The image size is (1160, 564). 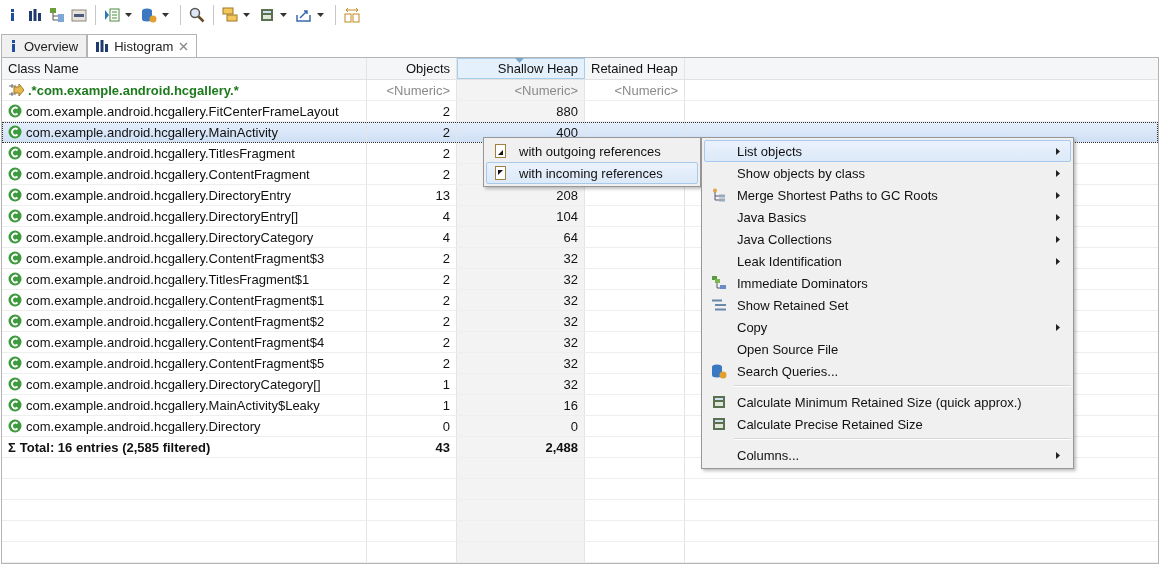 What do you see at coordinates (887, 349) in the screenshot?
I see `menu-item: Open Source File` at bounding box center [887, 349].